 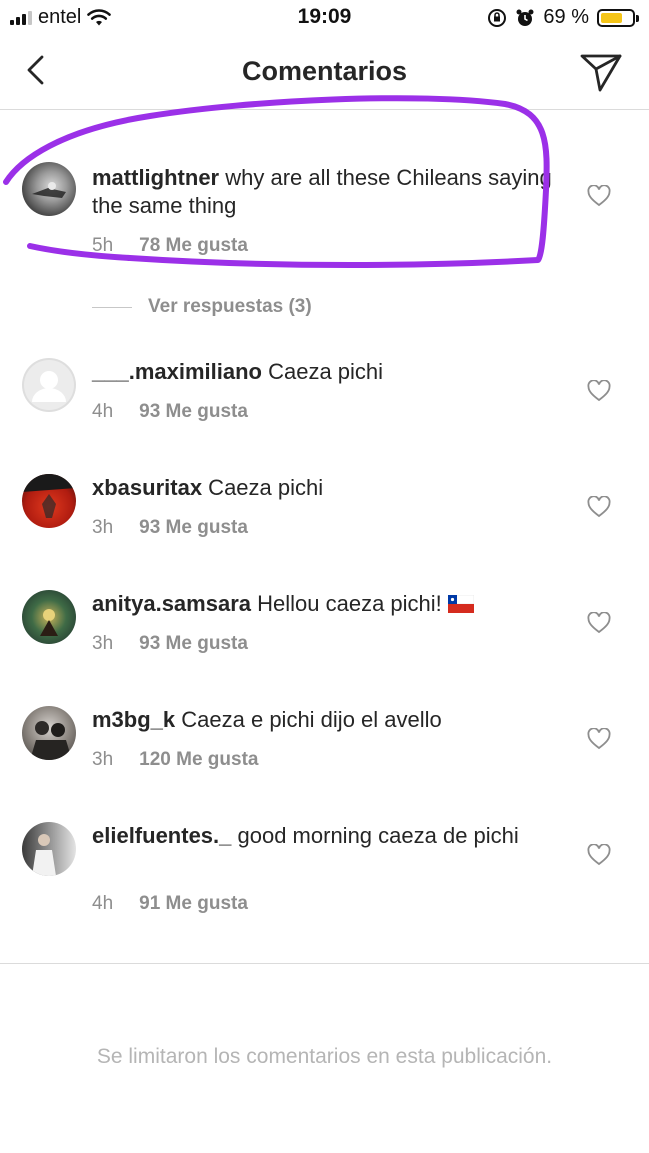 I want to click on view-replies-label: Ver respuestas (3), so click(x=230, y=306).